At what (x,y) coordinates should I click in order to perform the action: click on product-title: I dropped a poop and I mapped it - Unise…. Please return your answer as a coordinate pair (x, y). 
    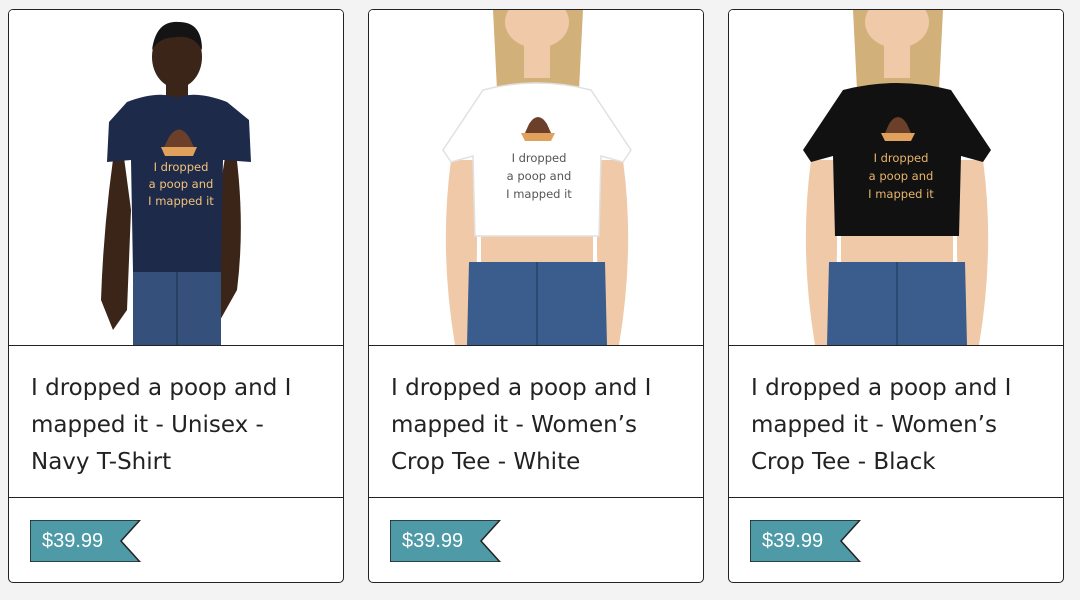
    Looking at the image, I should click on (176, 422).